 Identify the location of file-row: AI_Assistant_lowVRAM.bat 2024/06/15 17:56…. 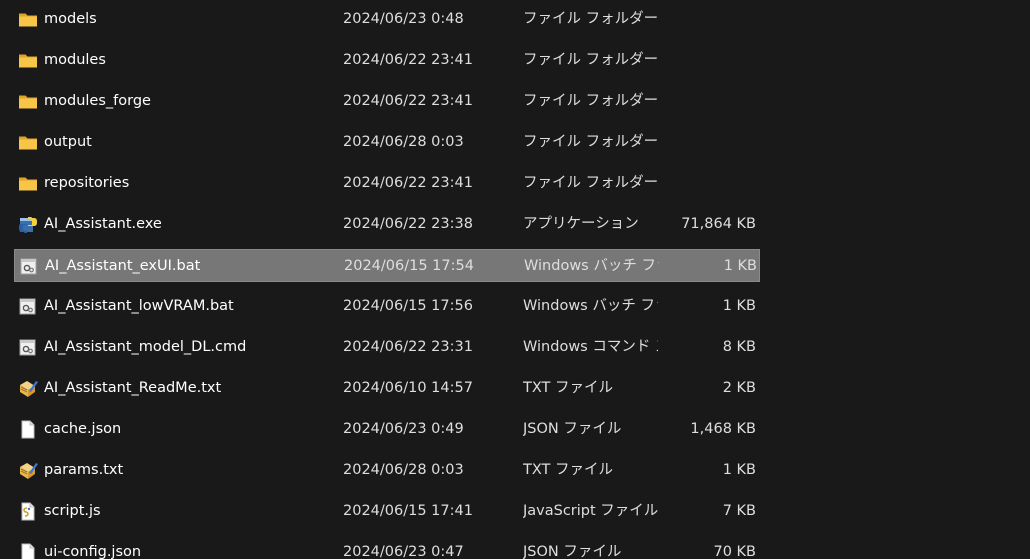
(387, 306).